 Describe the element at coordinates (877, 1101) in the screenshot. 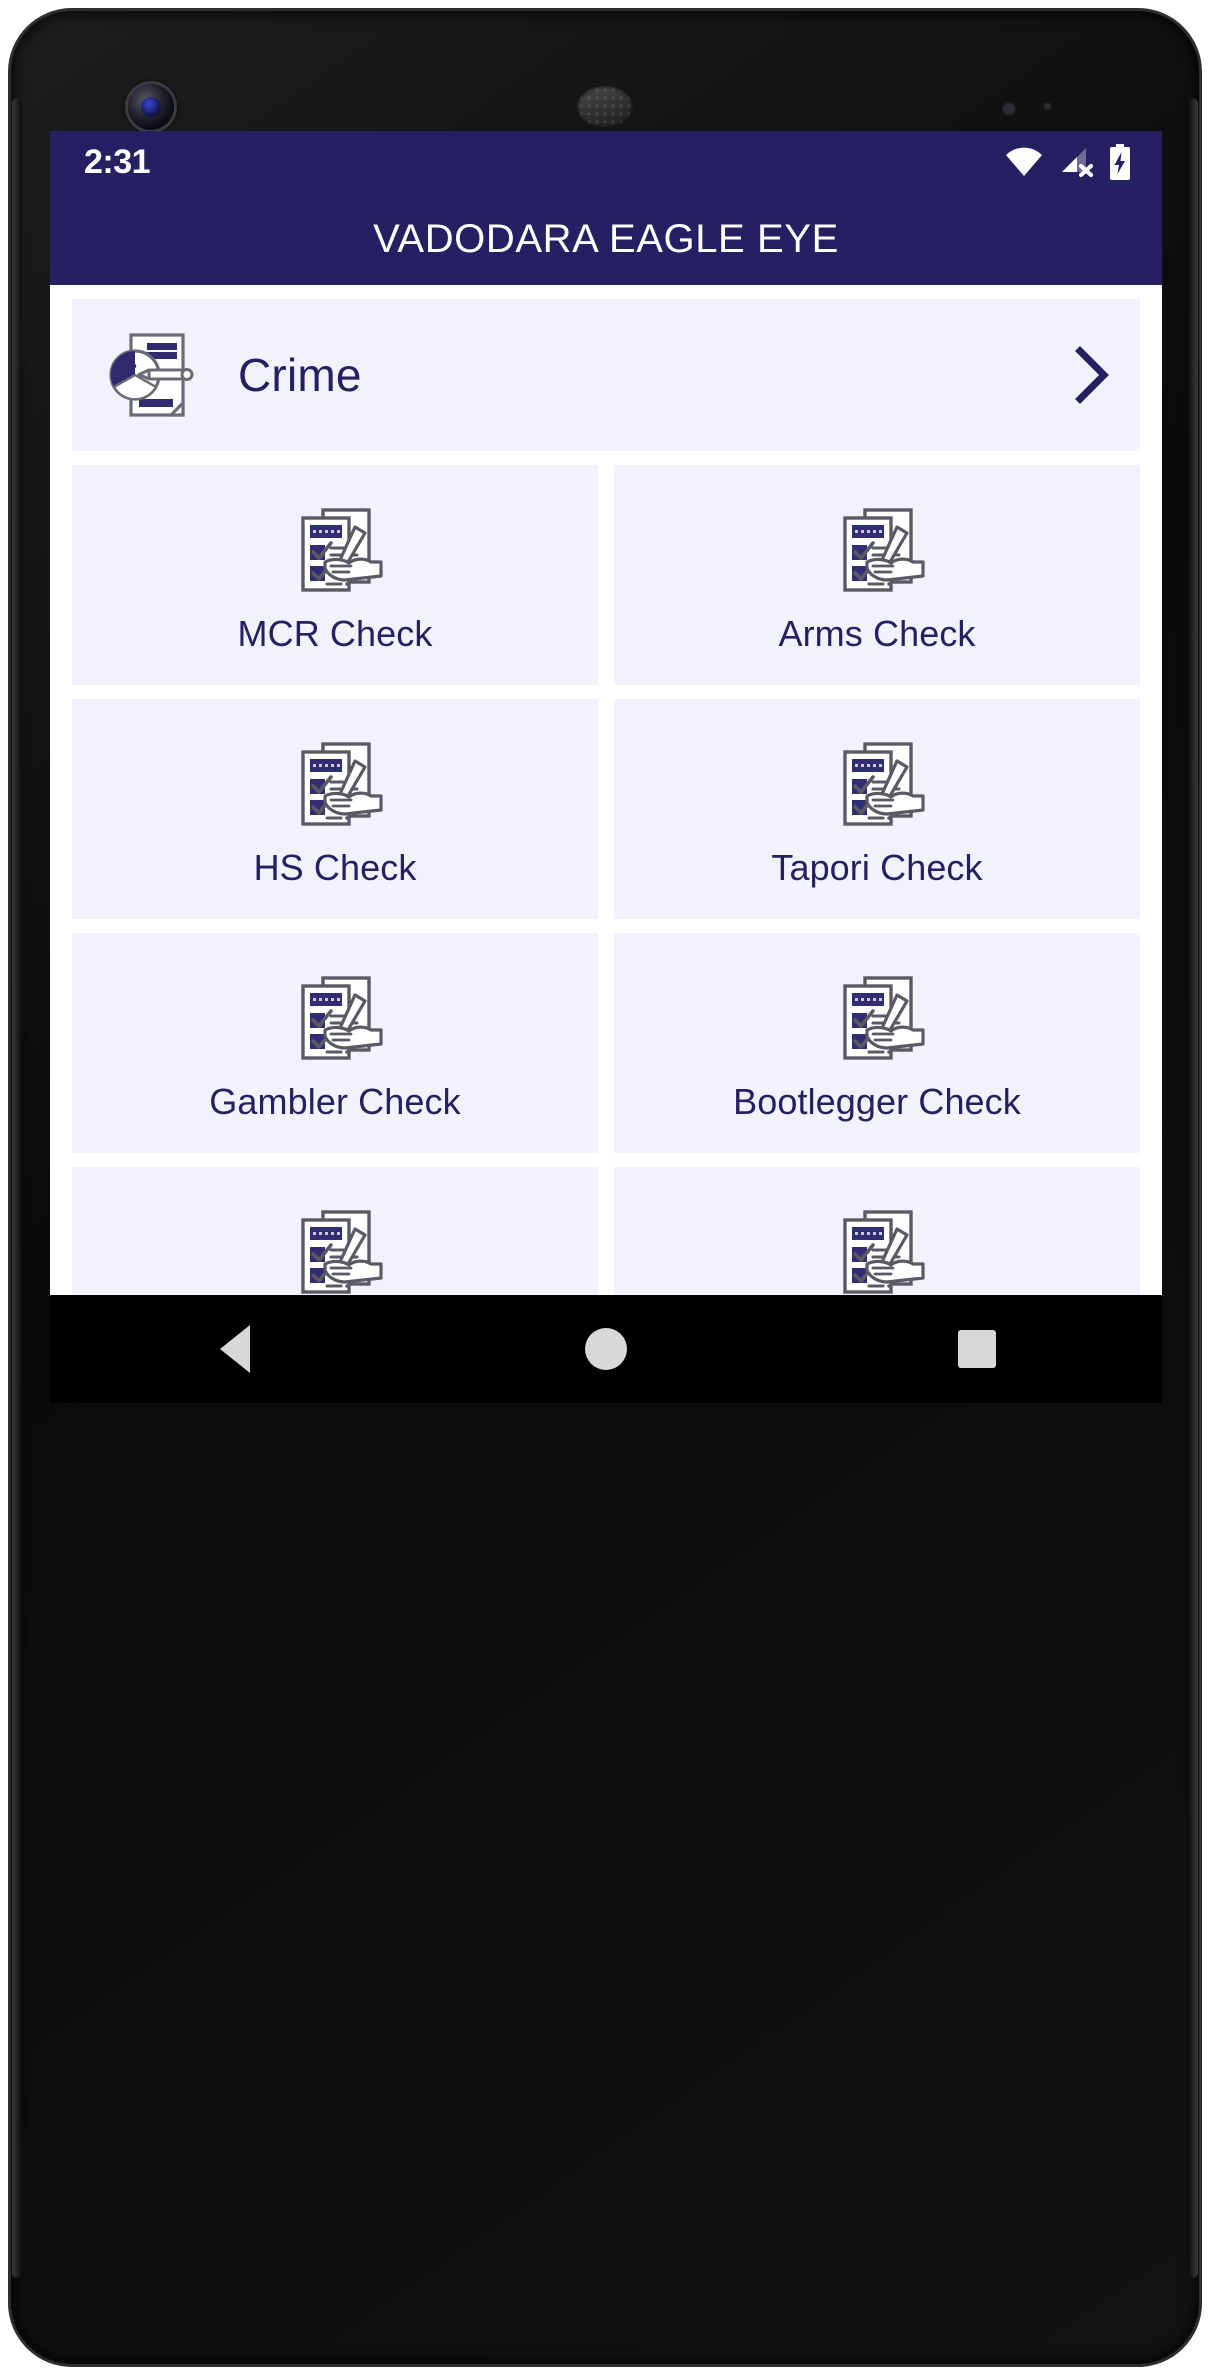

I see `tile-label: Bootlegger Check` at that location.